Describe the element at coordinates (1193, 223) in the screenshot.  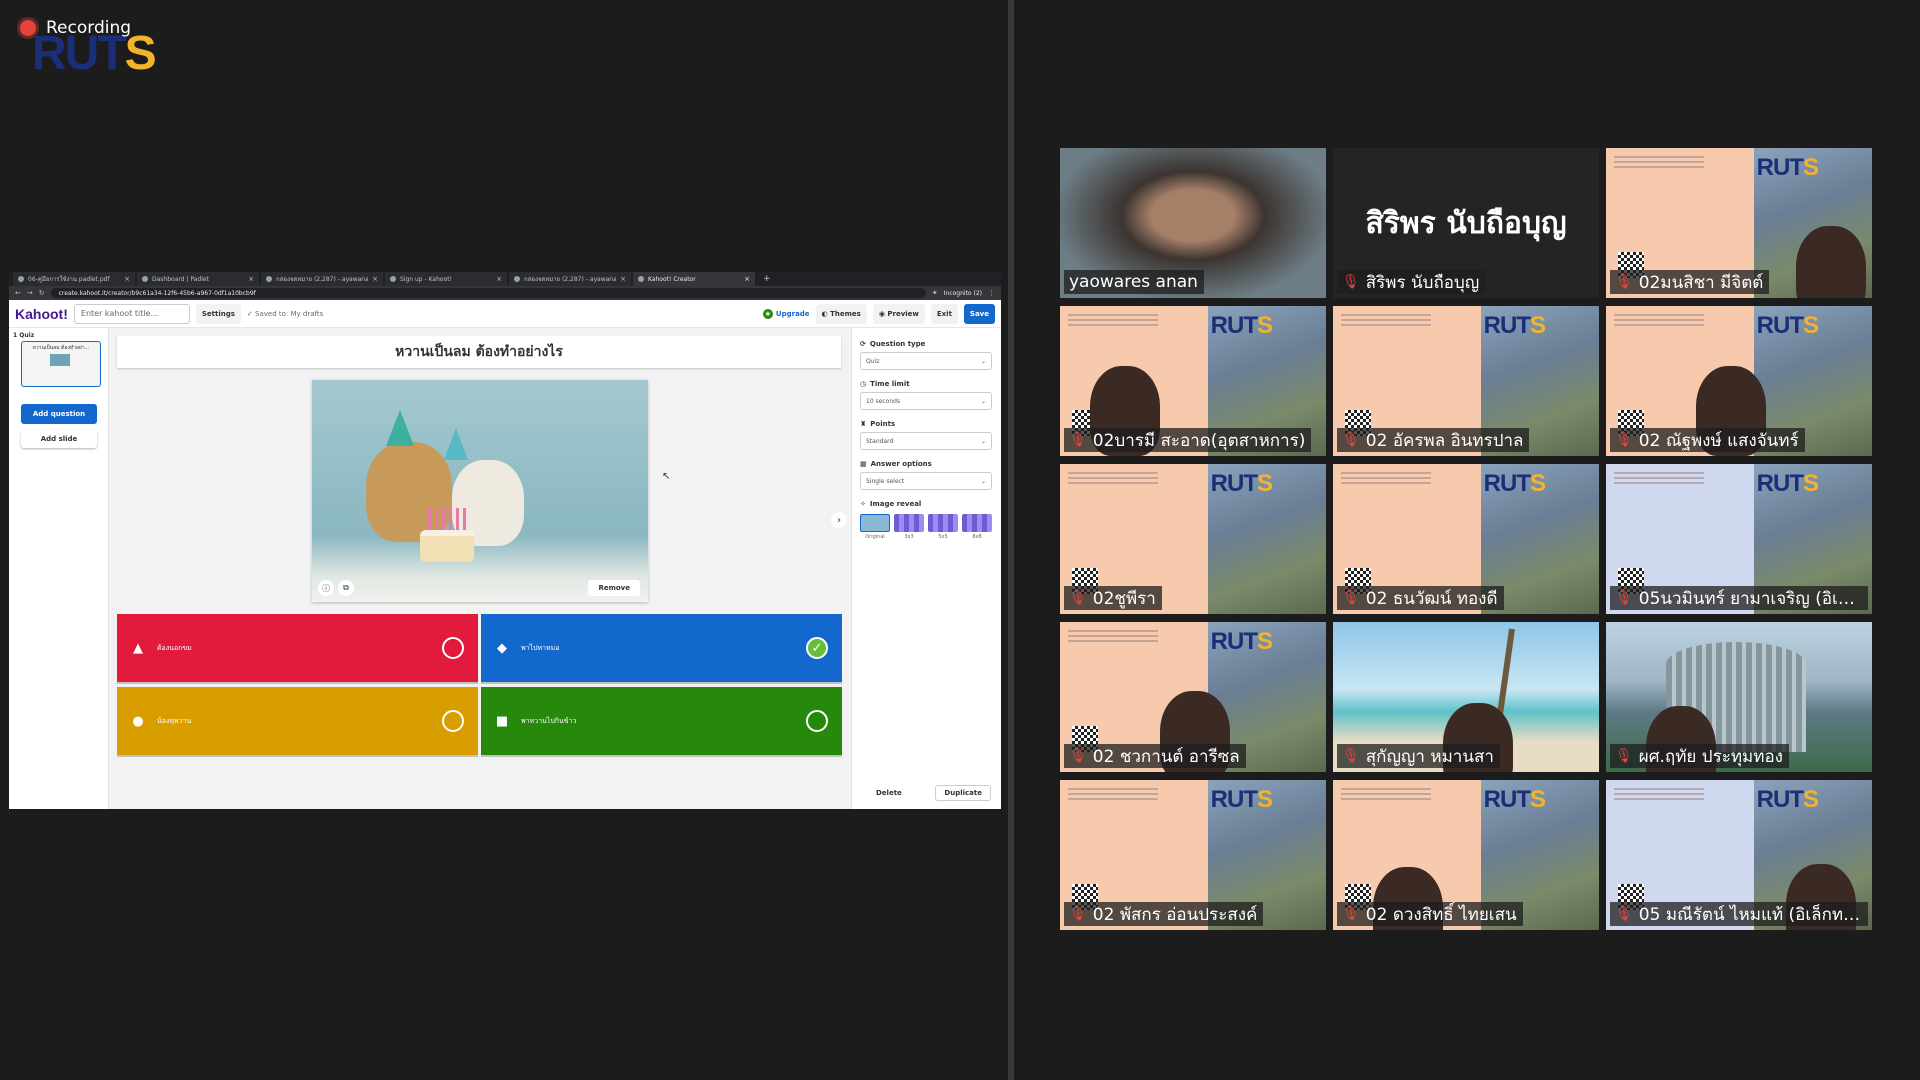
I see `participant-tile: yaowares anan` at that location.